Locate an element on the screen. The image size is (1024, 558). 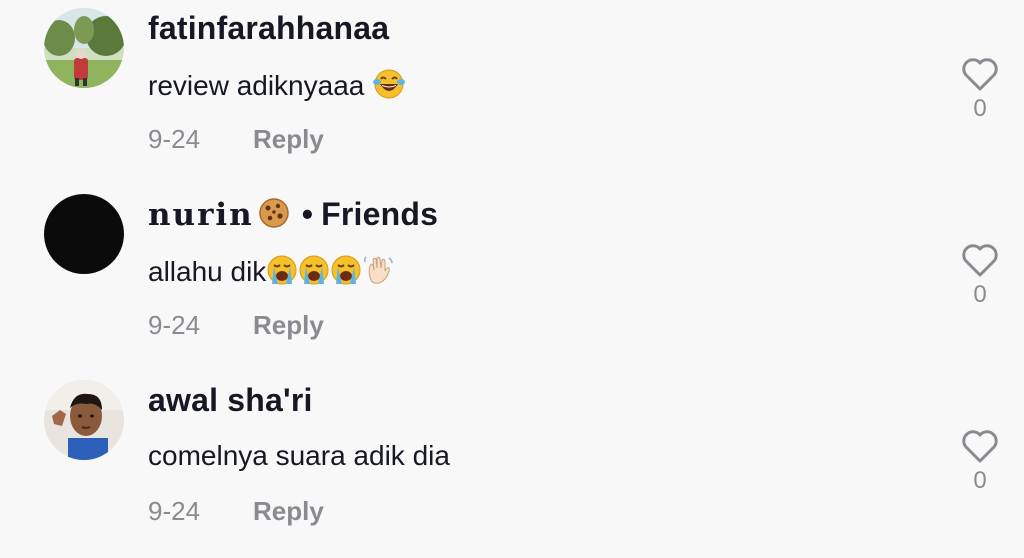
comment-text-body: allahu dik is located at coordinates (207, 271).